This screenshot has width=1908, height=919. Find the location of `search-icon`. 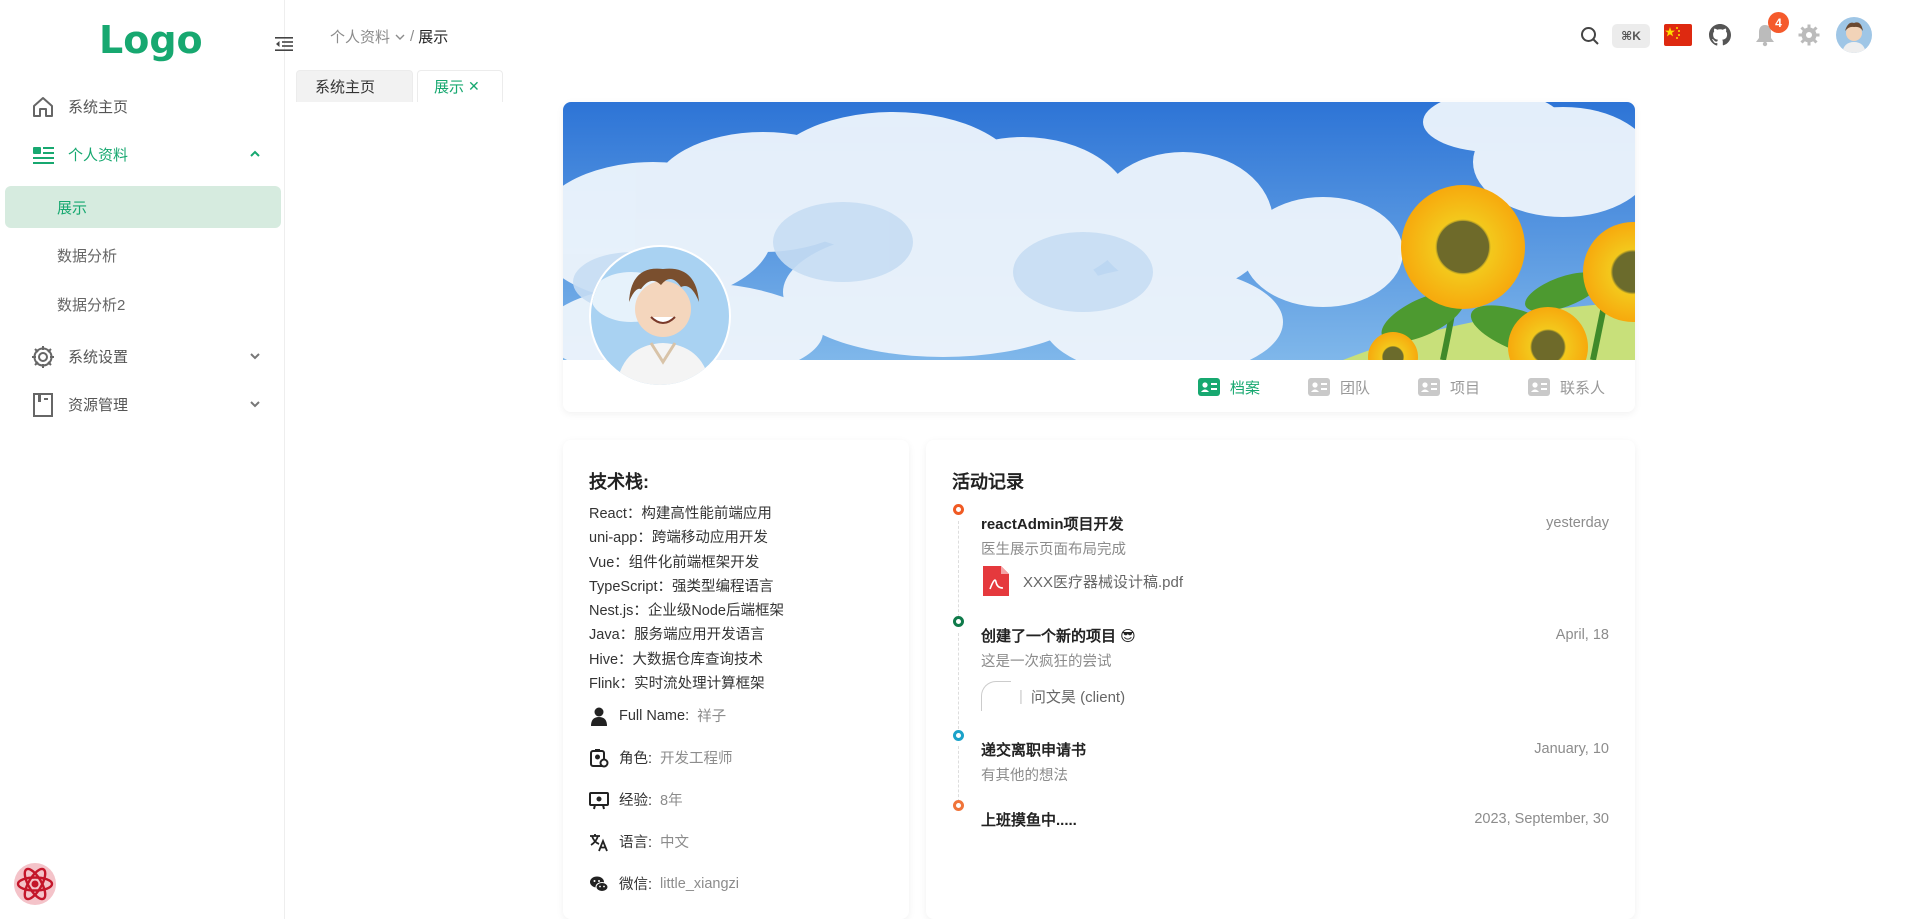

search-icon is located at coordinates (1590, 36).